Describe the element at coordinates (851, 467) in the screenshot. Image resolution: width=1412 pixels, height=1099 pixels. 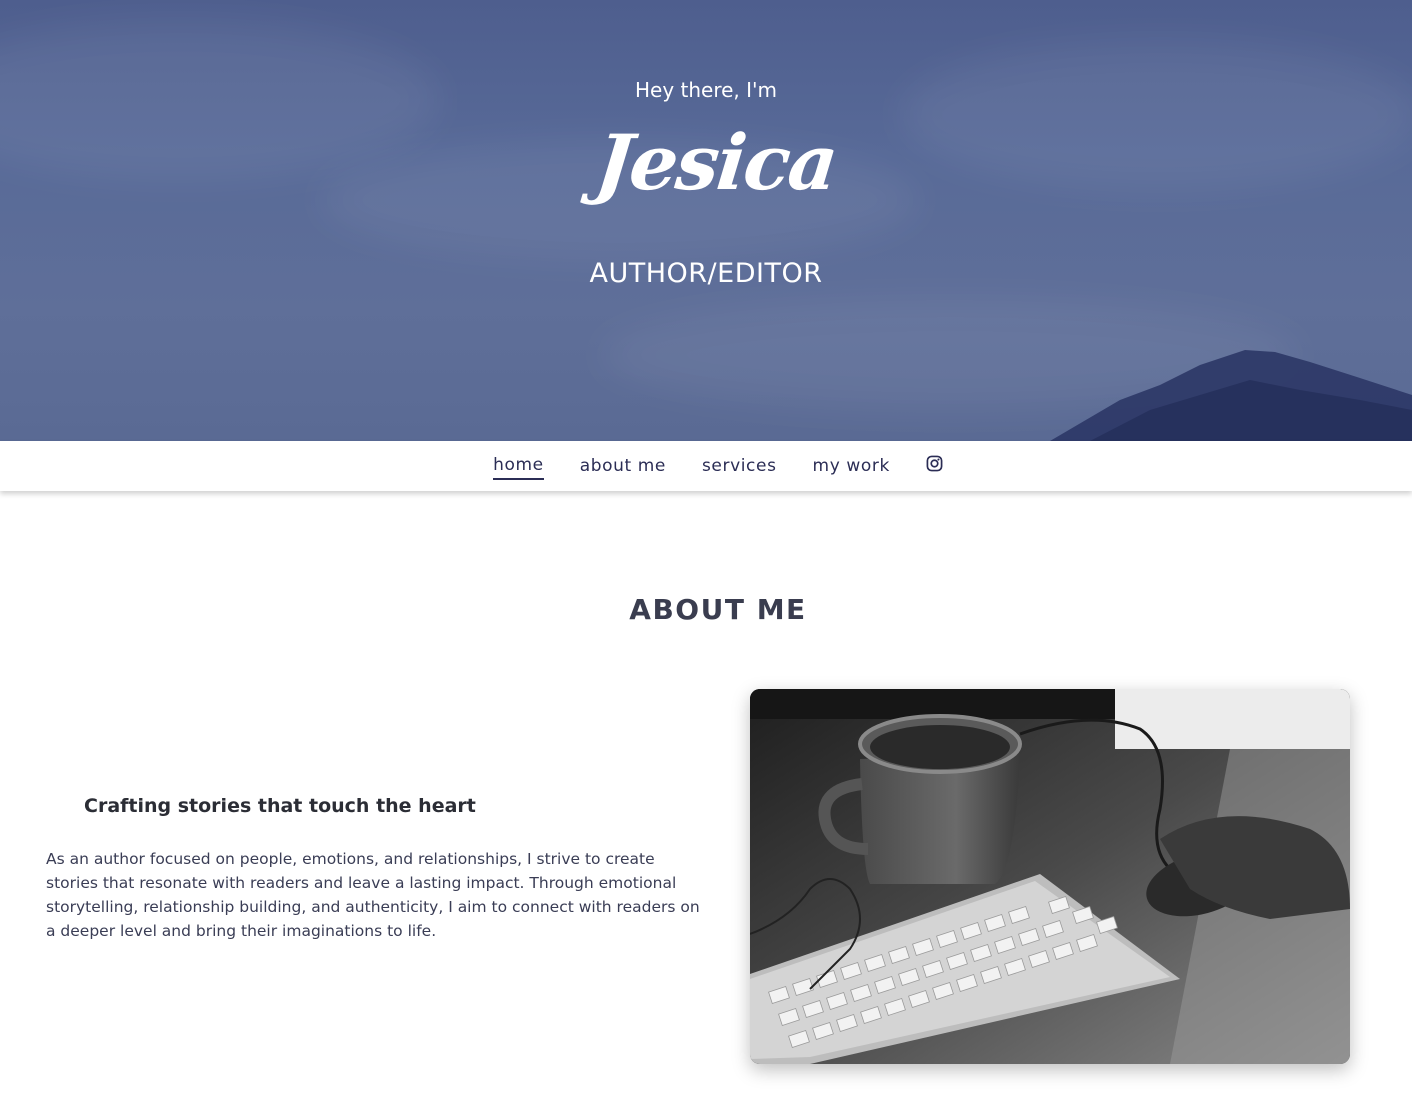
I see `nav-my-work: my work` at that location.